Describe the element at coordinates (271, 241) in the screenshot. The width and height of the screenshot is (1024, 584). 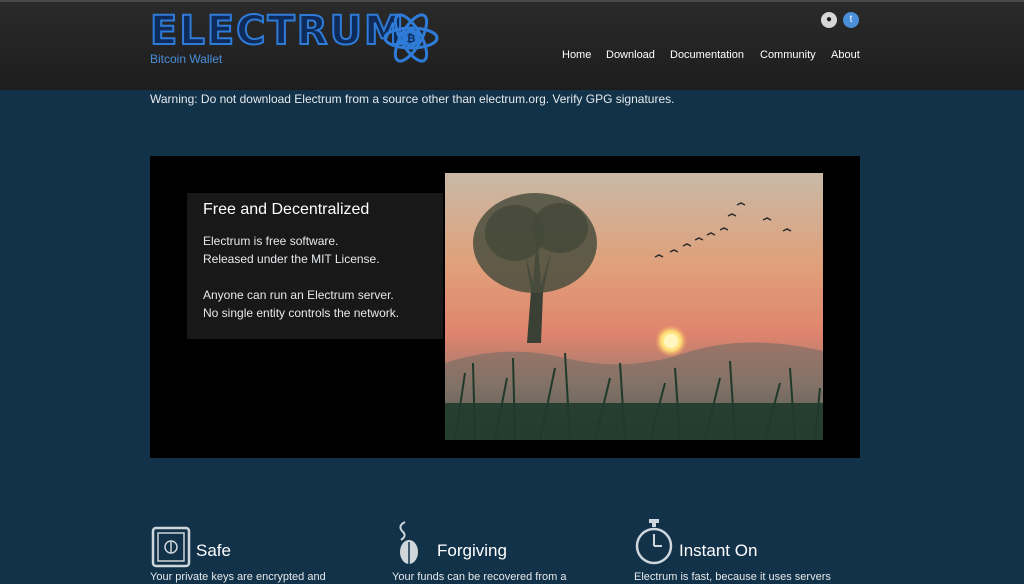
I see `hero-line: Electrum is free software.` at that location.